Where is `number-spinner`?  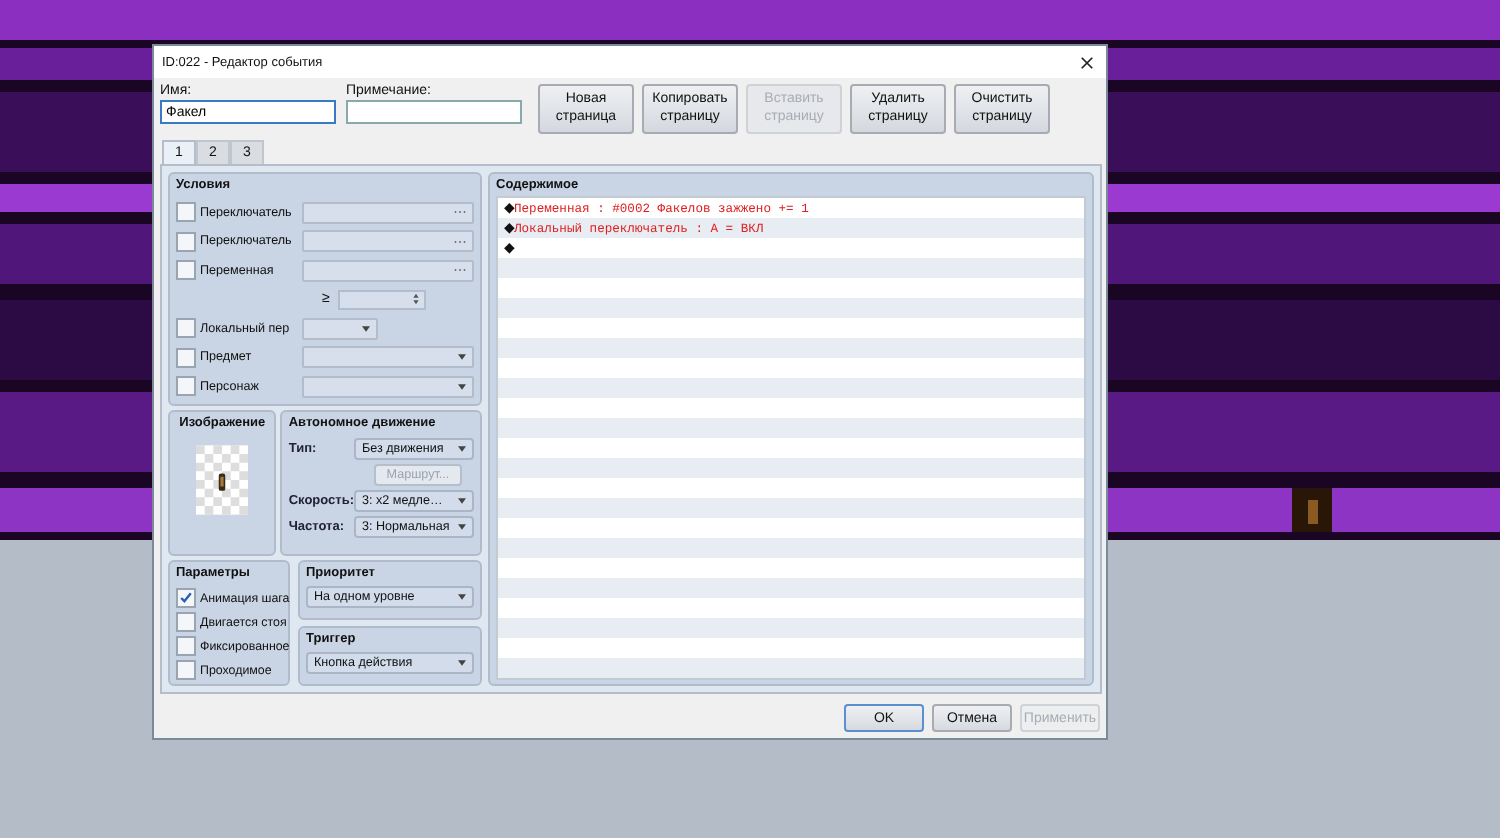
number-spinner is located at coordinates (382, 299).